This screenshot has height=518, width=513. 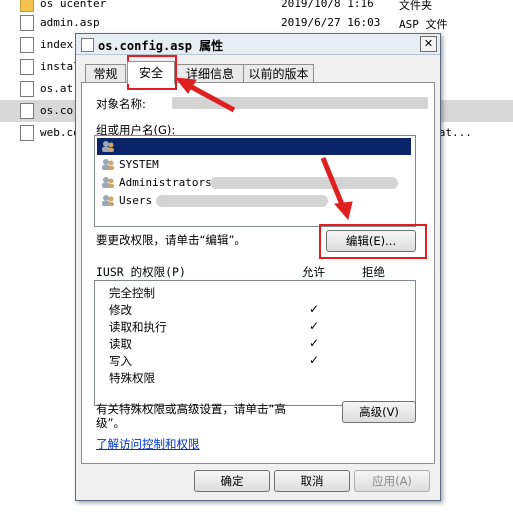 What do you see at coordinates (255, 292) in the screenshot?
I see `table-row: 完全控制` at bounding box center [255, 292].